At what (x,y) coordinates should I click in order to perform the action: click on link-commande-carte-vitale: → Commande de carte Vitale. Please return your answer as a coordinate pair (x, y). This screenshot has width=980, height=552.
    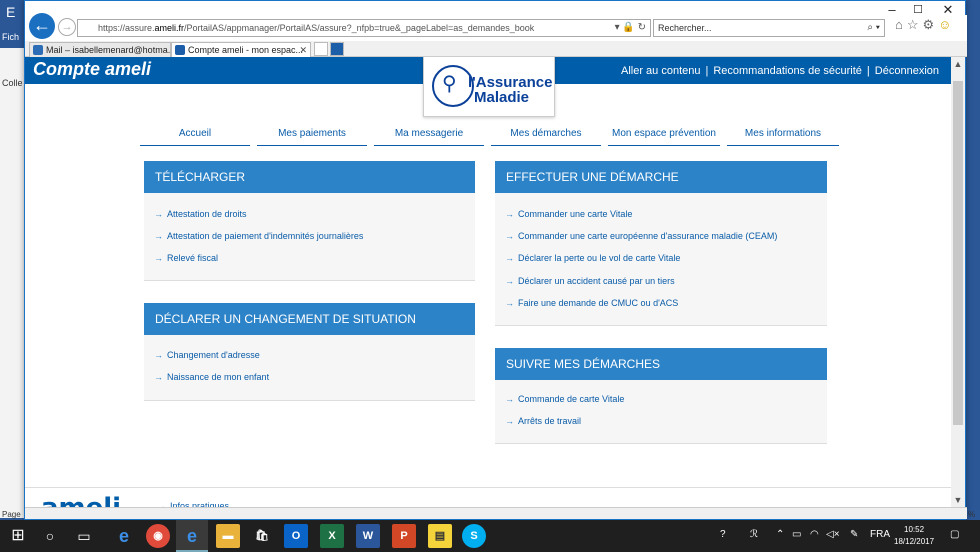
    Looking at the image, I should click on (564, 399).